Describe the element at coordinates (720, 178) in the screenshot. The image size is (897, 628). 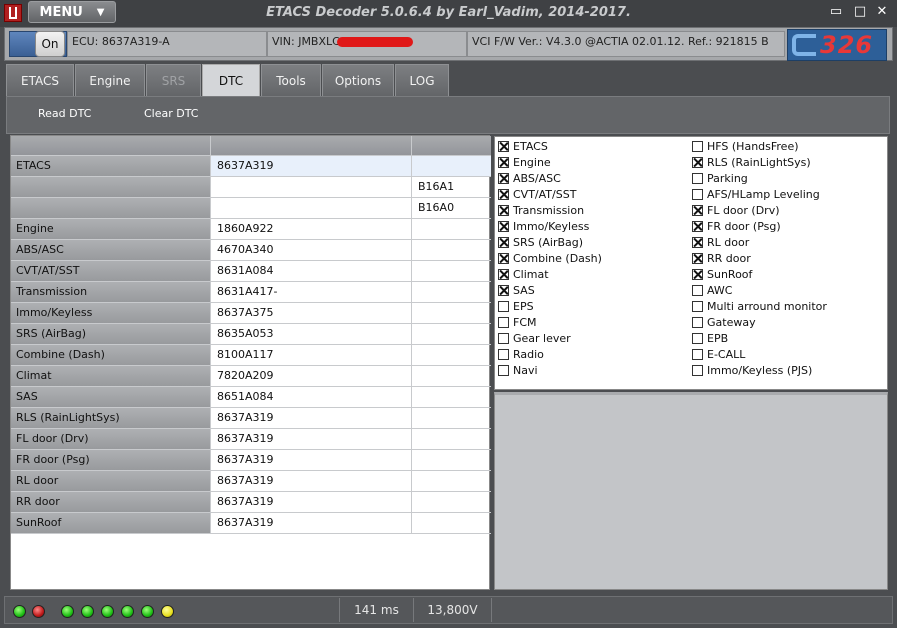
I see `module-checkbox: Parking` at that location.